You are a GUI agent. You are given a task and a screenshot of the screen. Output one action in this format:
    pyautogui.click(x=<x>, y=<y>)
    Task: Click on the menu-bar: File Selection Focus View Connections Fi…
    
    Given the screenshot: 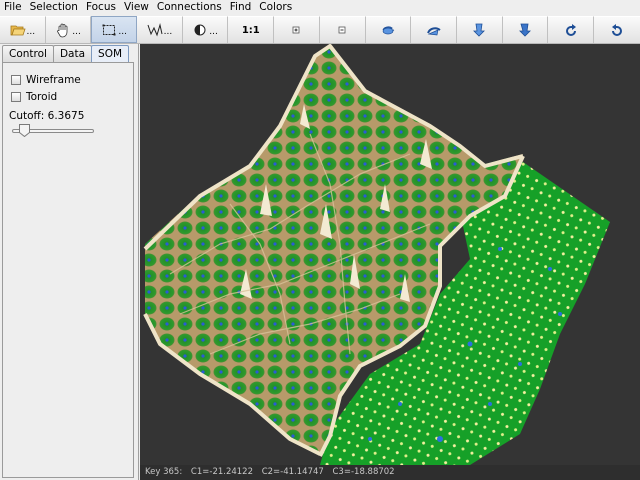 What is the action you would take?
    pyautogui.click(x=320, y=8)
    